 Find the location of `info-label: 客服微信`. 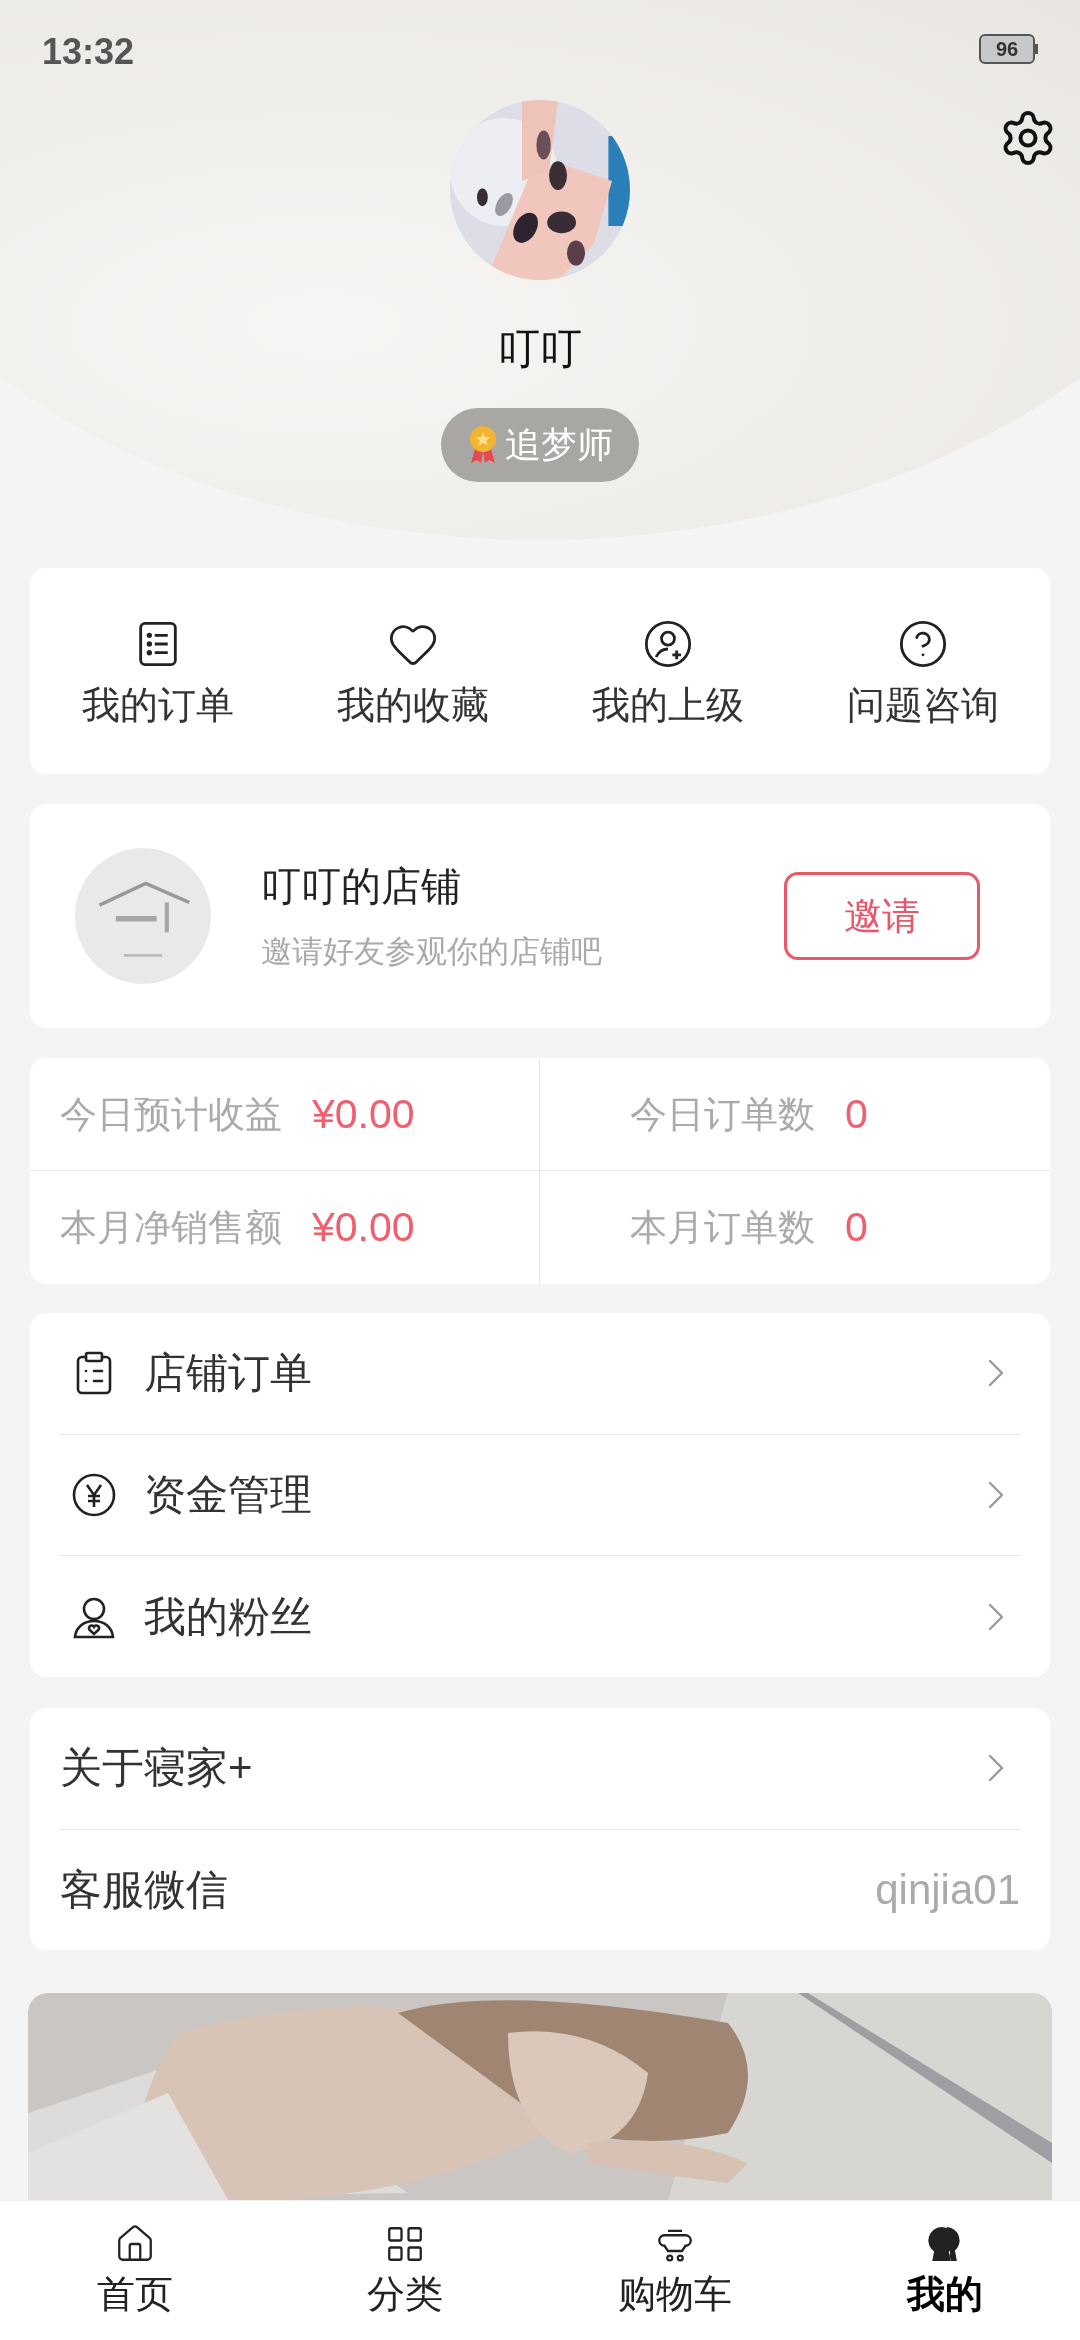

info-label: 客服微信 is located at coordinates (144, 1889).